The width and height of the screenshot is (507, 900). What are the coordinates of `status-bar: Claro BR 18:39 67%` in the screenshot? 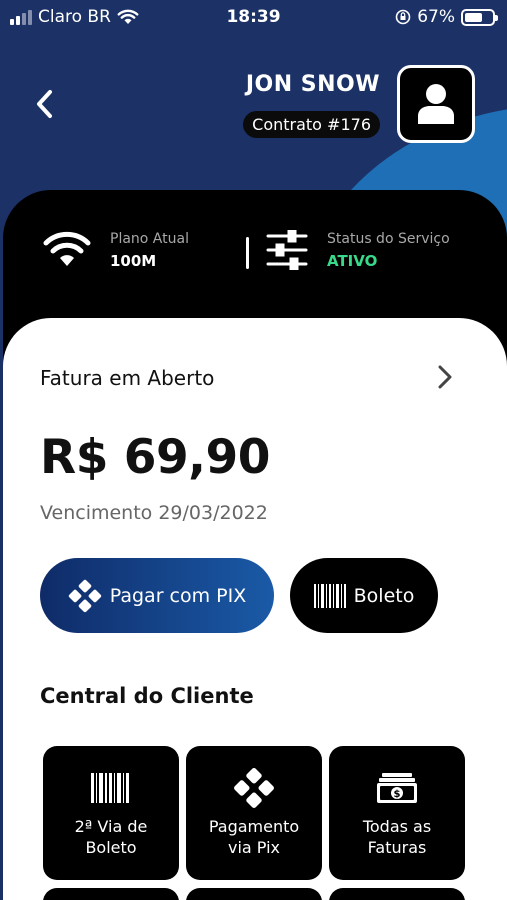 It's located at (253, 18).